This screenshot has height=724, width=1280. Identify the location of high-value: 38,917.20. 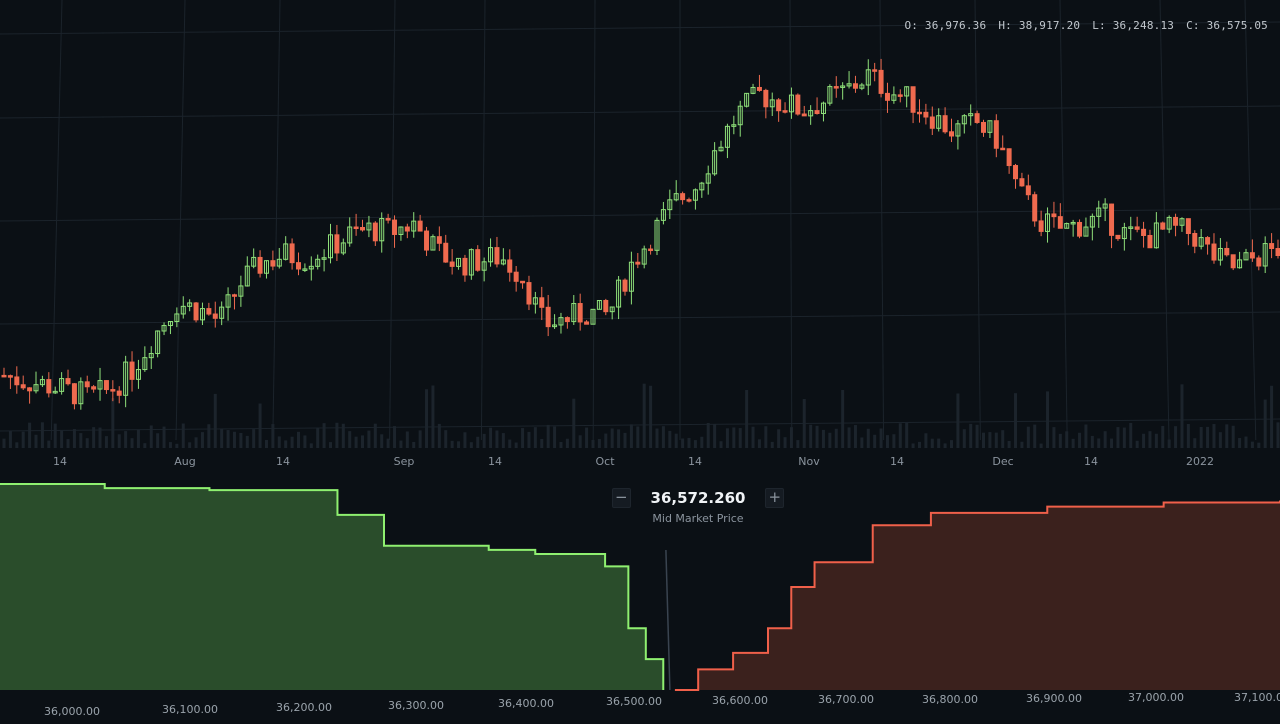
(1049, 25).